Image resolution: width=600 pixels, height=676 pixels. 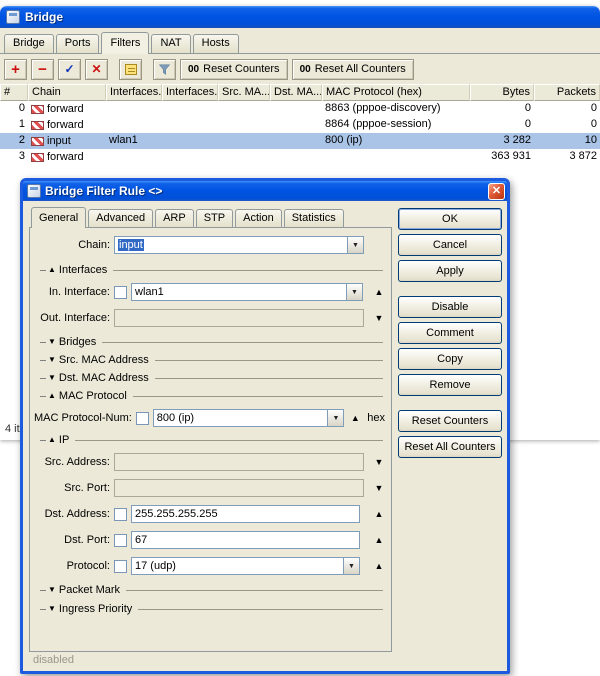 What do you see at coordinates (211, 609) in the screenshot?
I see `section-ingress-priority: ▼ Ingress Priority` at bounding box center [211, 609].